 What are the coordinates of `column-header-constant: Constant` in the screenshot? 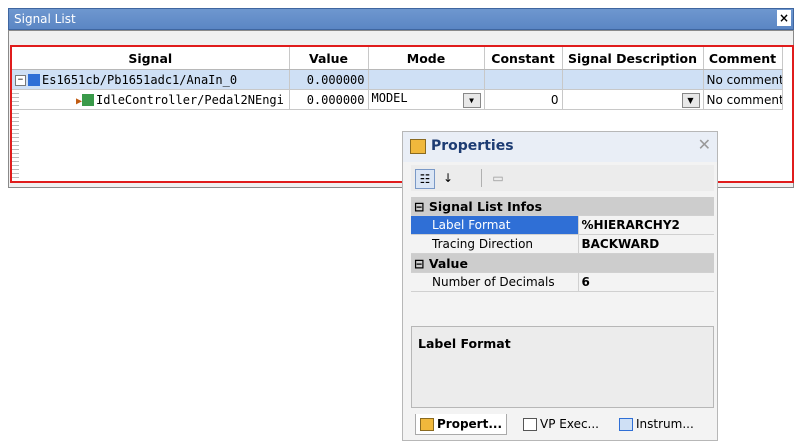 It's located at (523, 58).